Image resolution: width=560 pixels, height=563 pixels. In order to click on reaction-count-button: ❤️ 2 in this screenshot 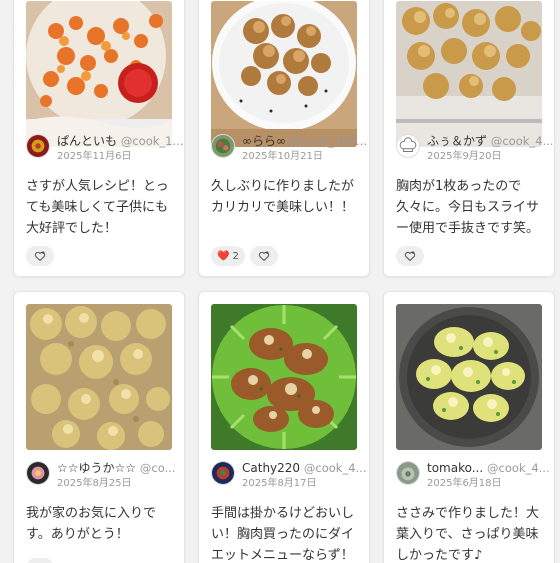, I will do `click(228, 256)`.